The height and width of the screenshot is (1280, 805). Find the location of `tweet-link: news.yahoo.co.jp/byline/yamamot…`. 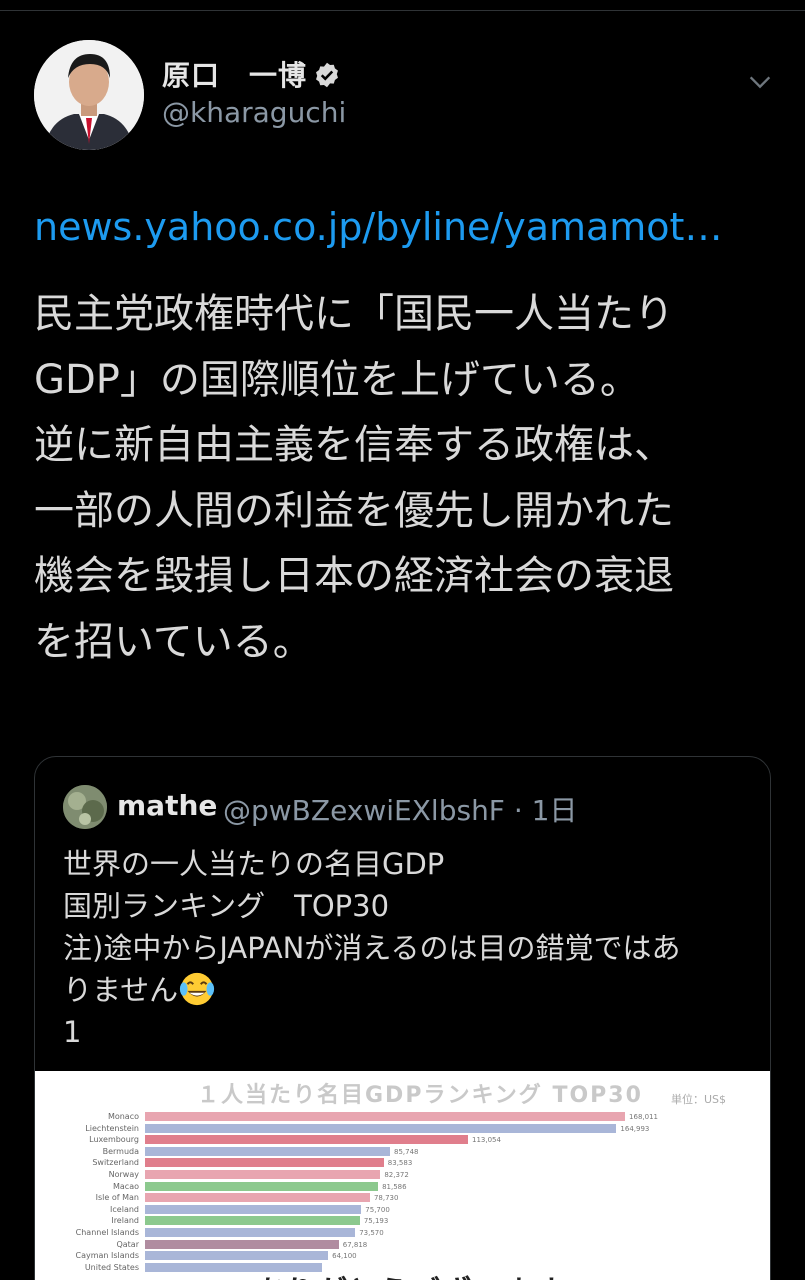

tweet-link: news.yahoo.co.jp/byline/yamamot… is located at coordinates (378, 227).